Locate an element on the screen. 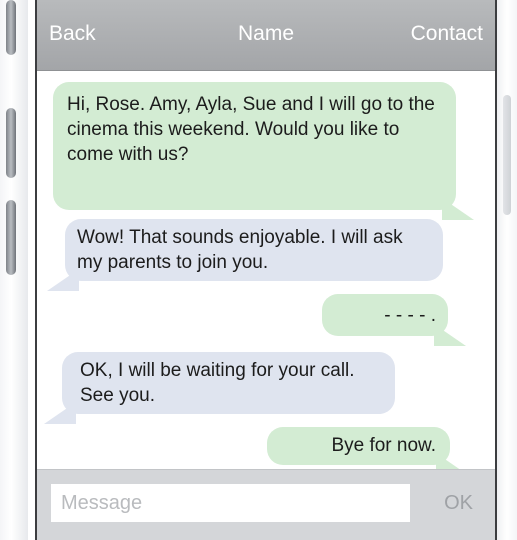  phone-volume-up-button is located at coordinates (11, 143).